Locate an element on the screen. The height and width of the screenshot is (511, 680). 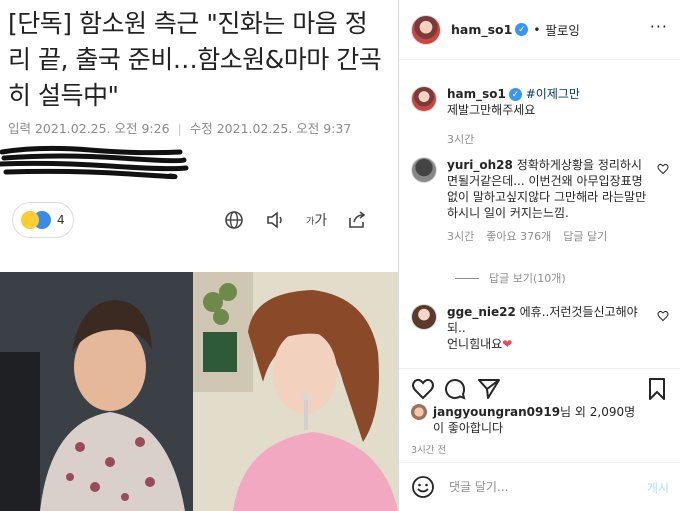
post-header: ham_so1 ✓ • 팔로잉 ··· is located at coordinates (539, 30).